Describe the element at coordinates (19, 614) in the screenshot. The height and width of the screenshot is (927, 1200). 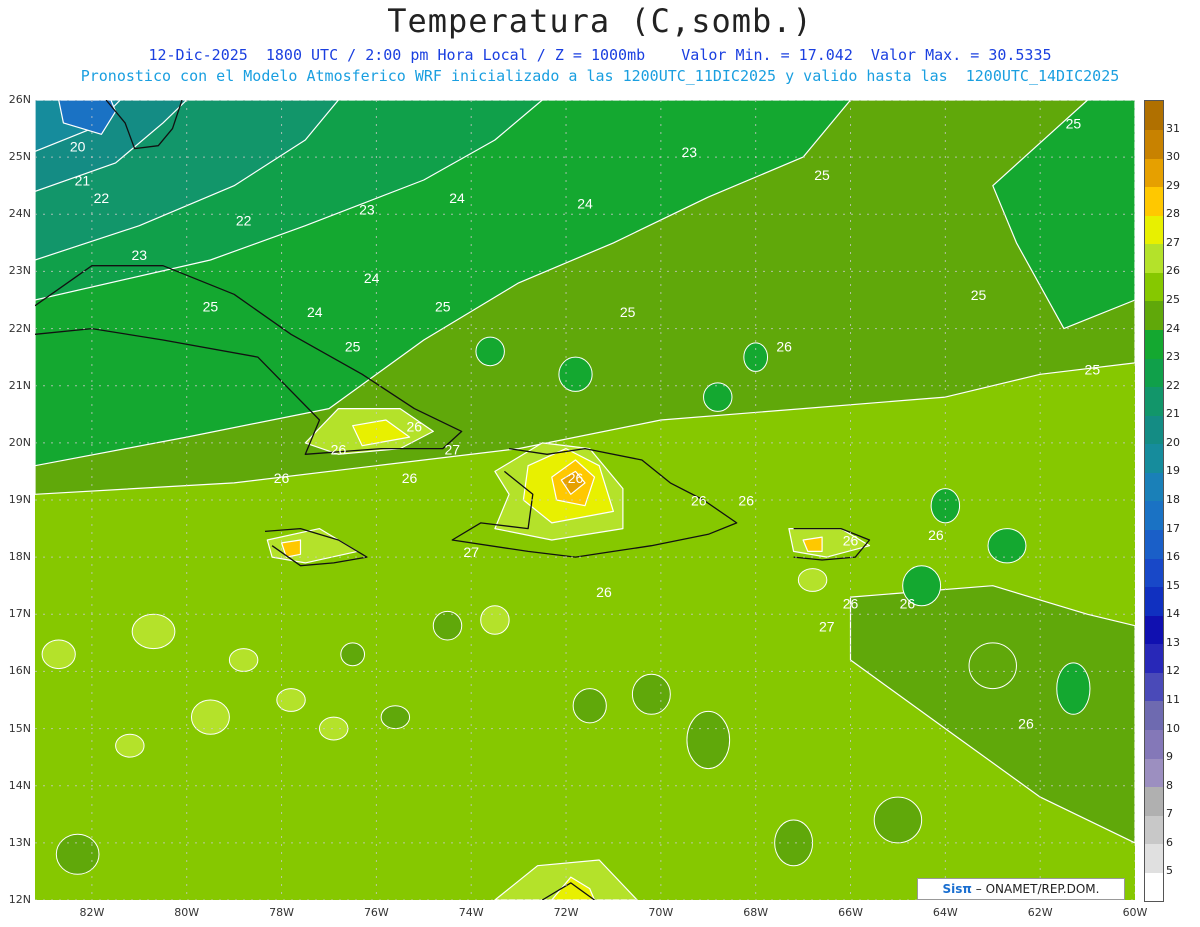
I see `latitude-tick-label: 17N` at that location.